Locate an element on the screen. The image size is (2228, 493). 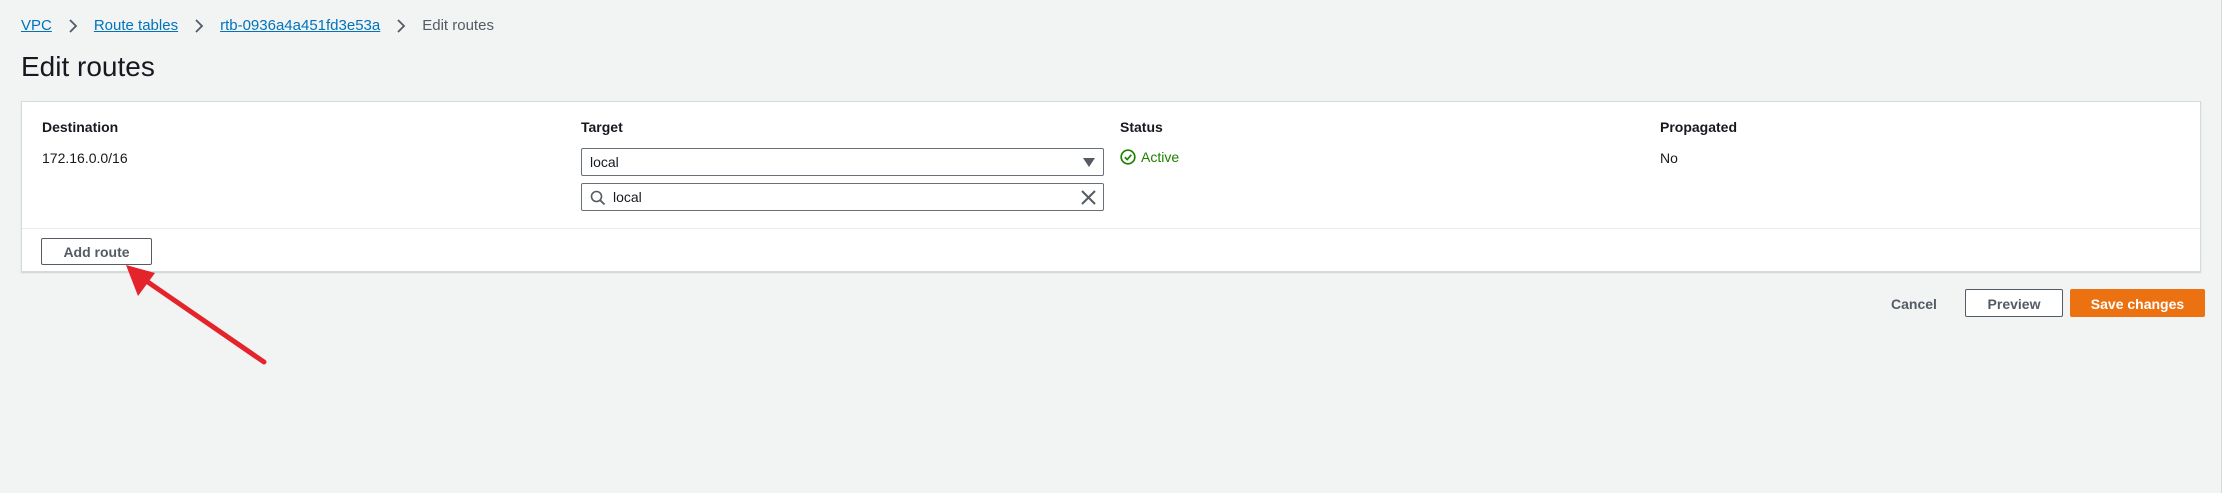
route-propagated: No is located at coordinates (1669, 158).